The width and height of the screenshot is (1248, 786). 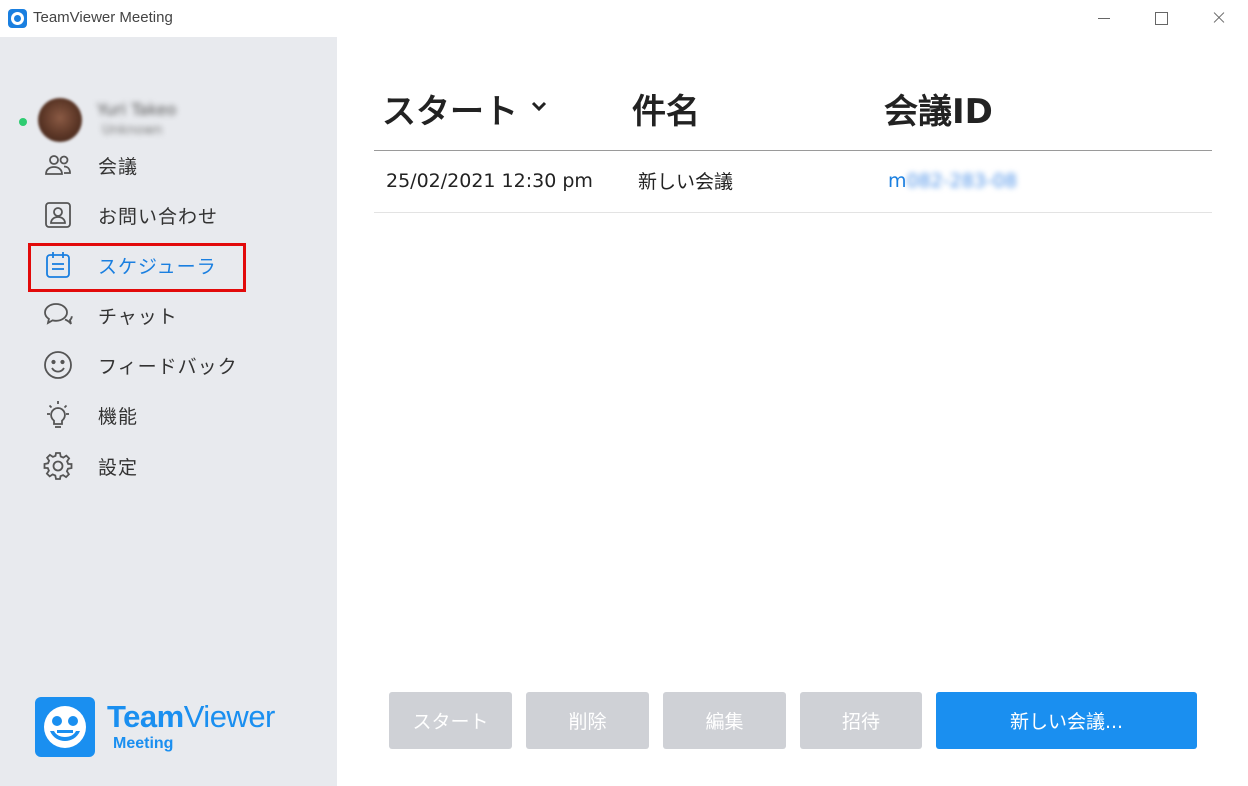 I want to click on sidebar-item-feedback: フィードバック, so click(x=170, y=365).